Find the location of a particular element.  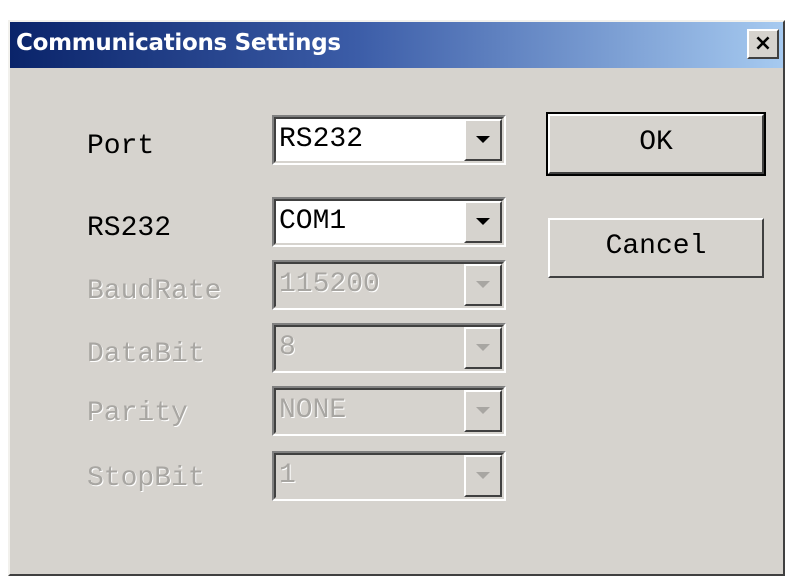

ok-button: OK is located at coordinates (656, 144).